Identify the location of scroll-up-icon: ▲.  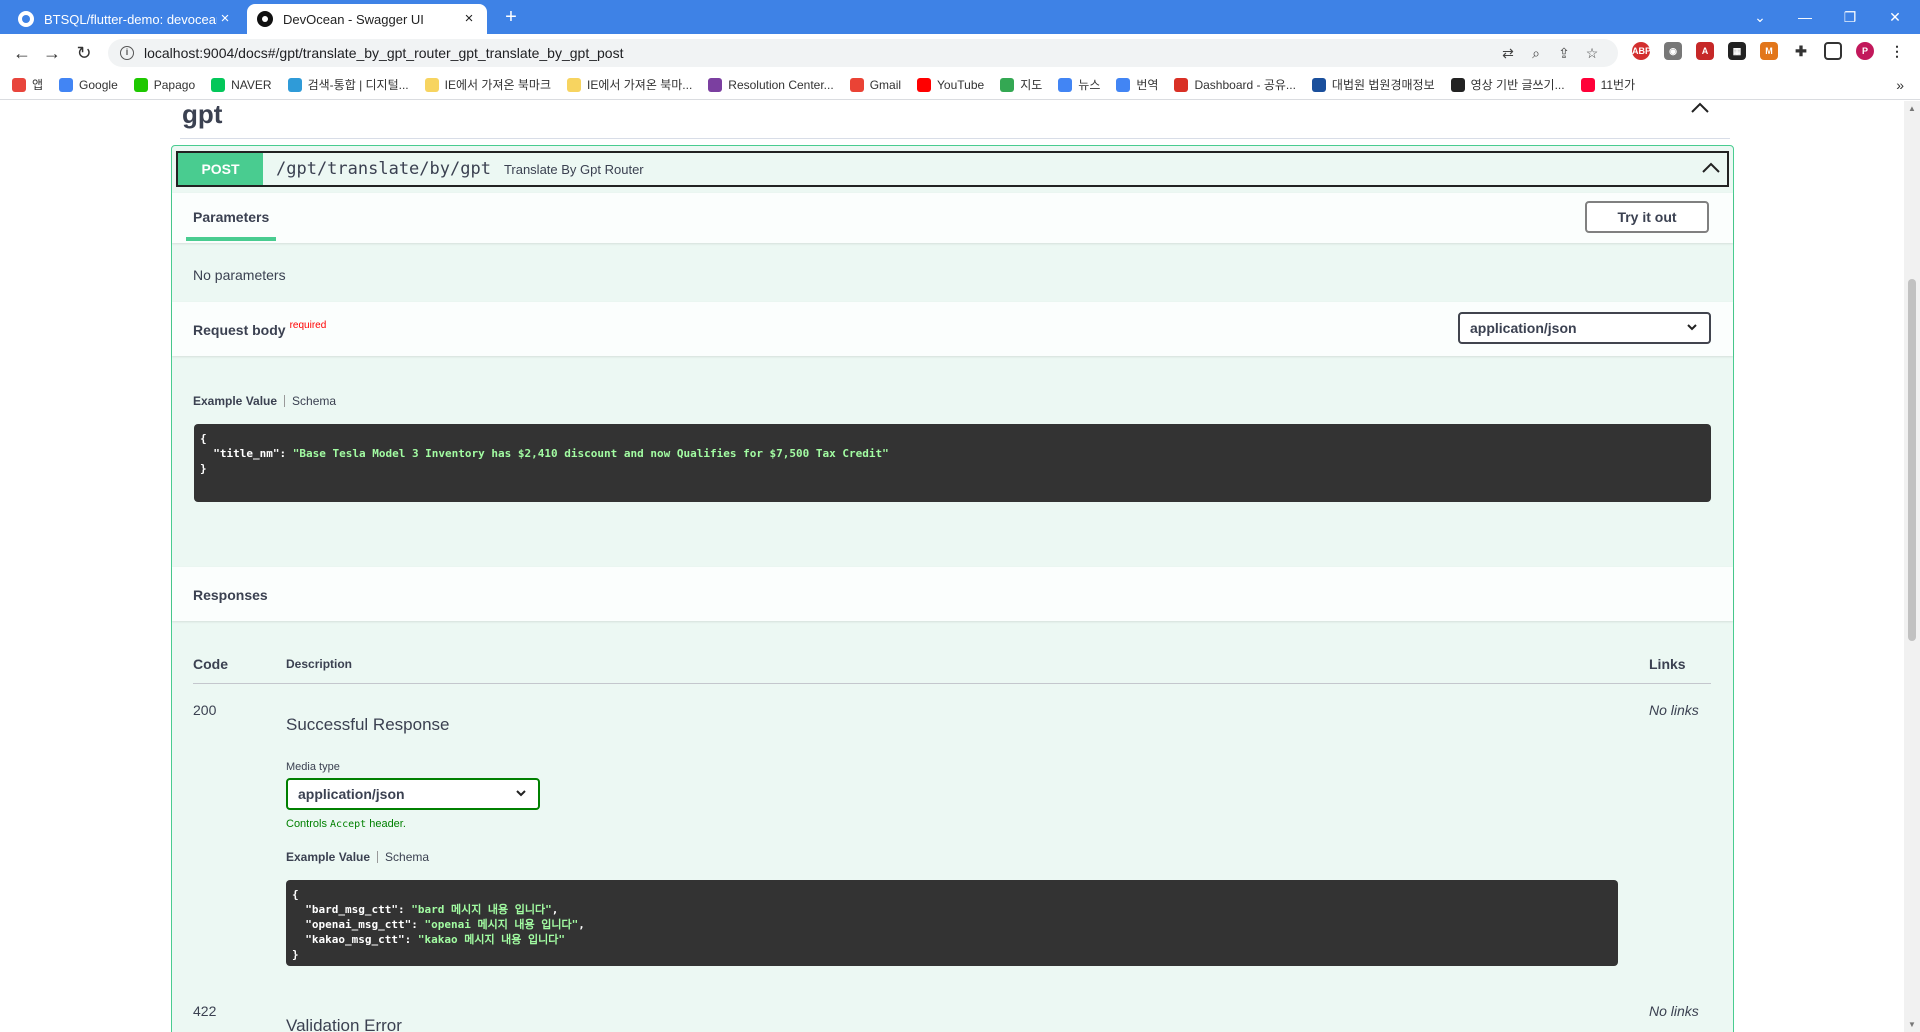
(1912, 108).